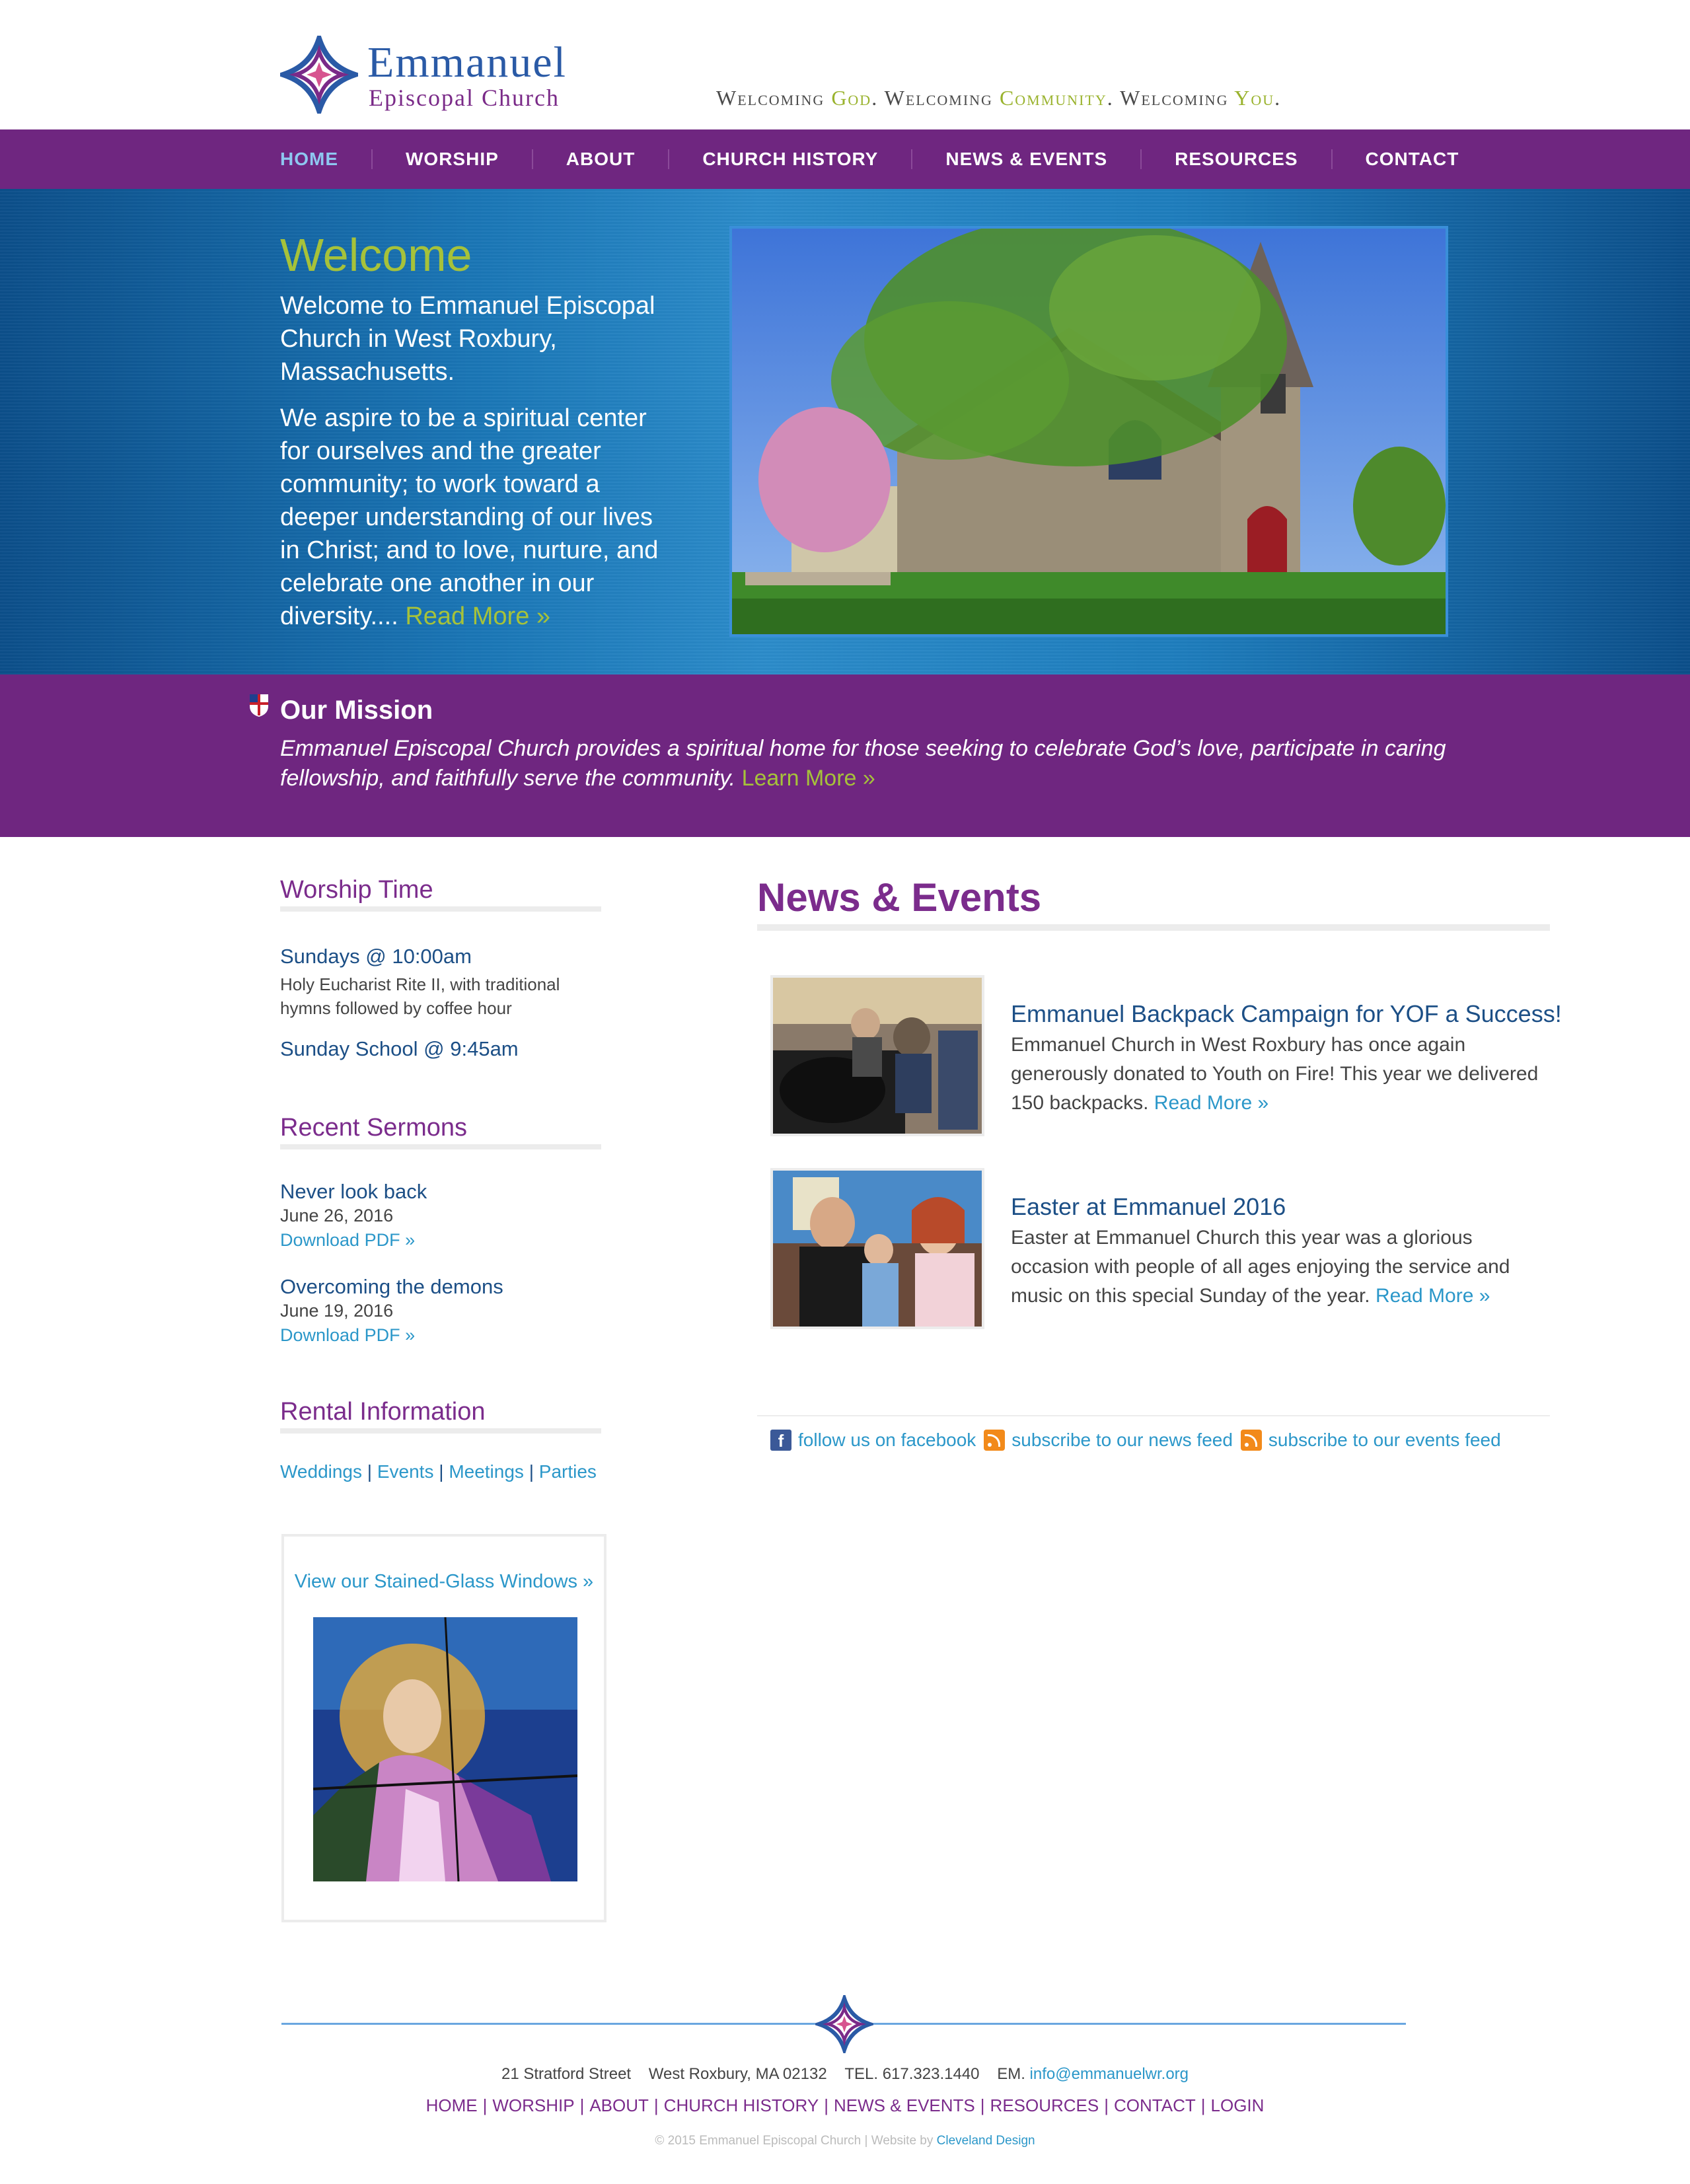  I want to click on worship-time-title: Worship Time, so click(356, 890).